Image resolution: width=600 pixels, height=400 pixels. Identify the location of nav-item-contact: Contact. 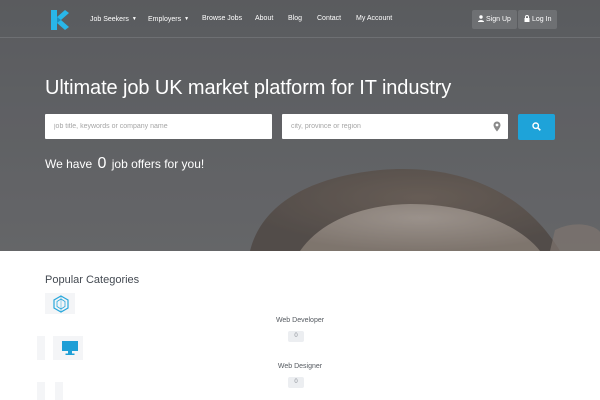
(329, 19).